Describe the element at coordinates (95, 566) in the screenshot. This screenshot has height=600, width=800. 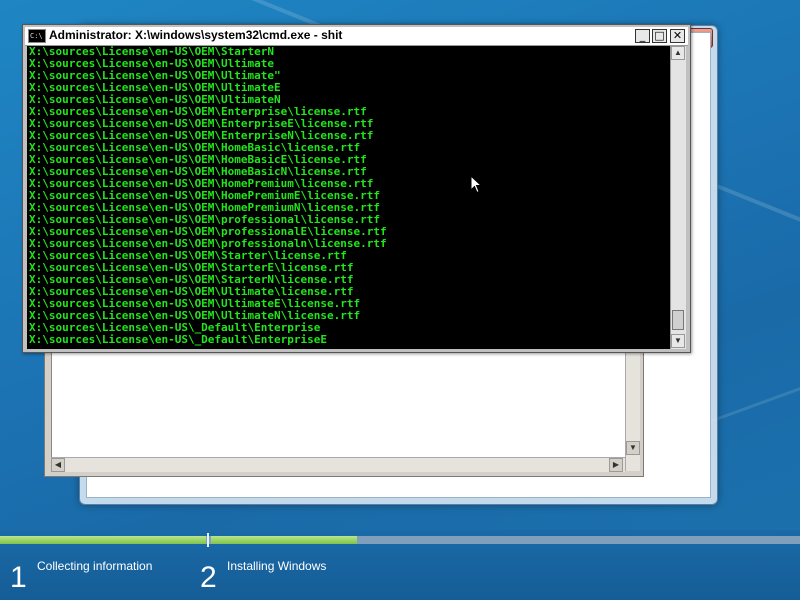
I see `step-label: Collecting information` at that location.